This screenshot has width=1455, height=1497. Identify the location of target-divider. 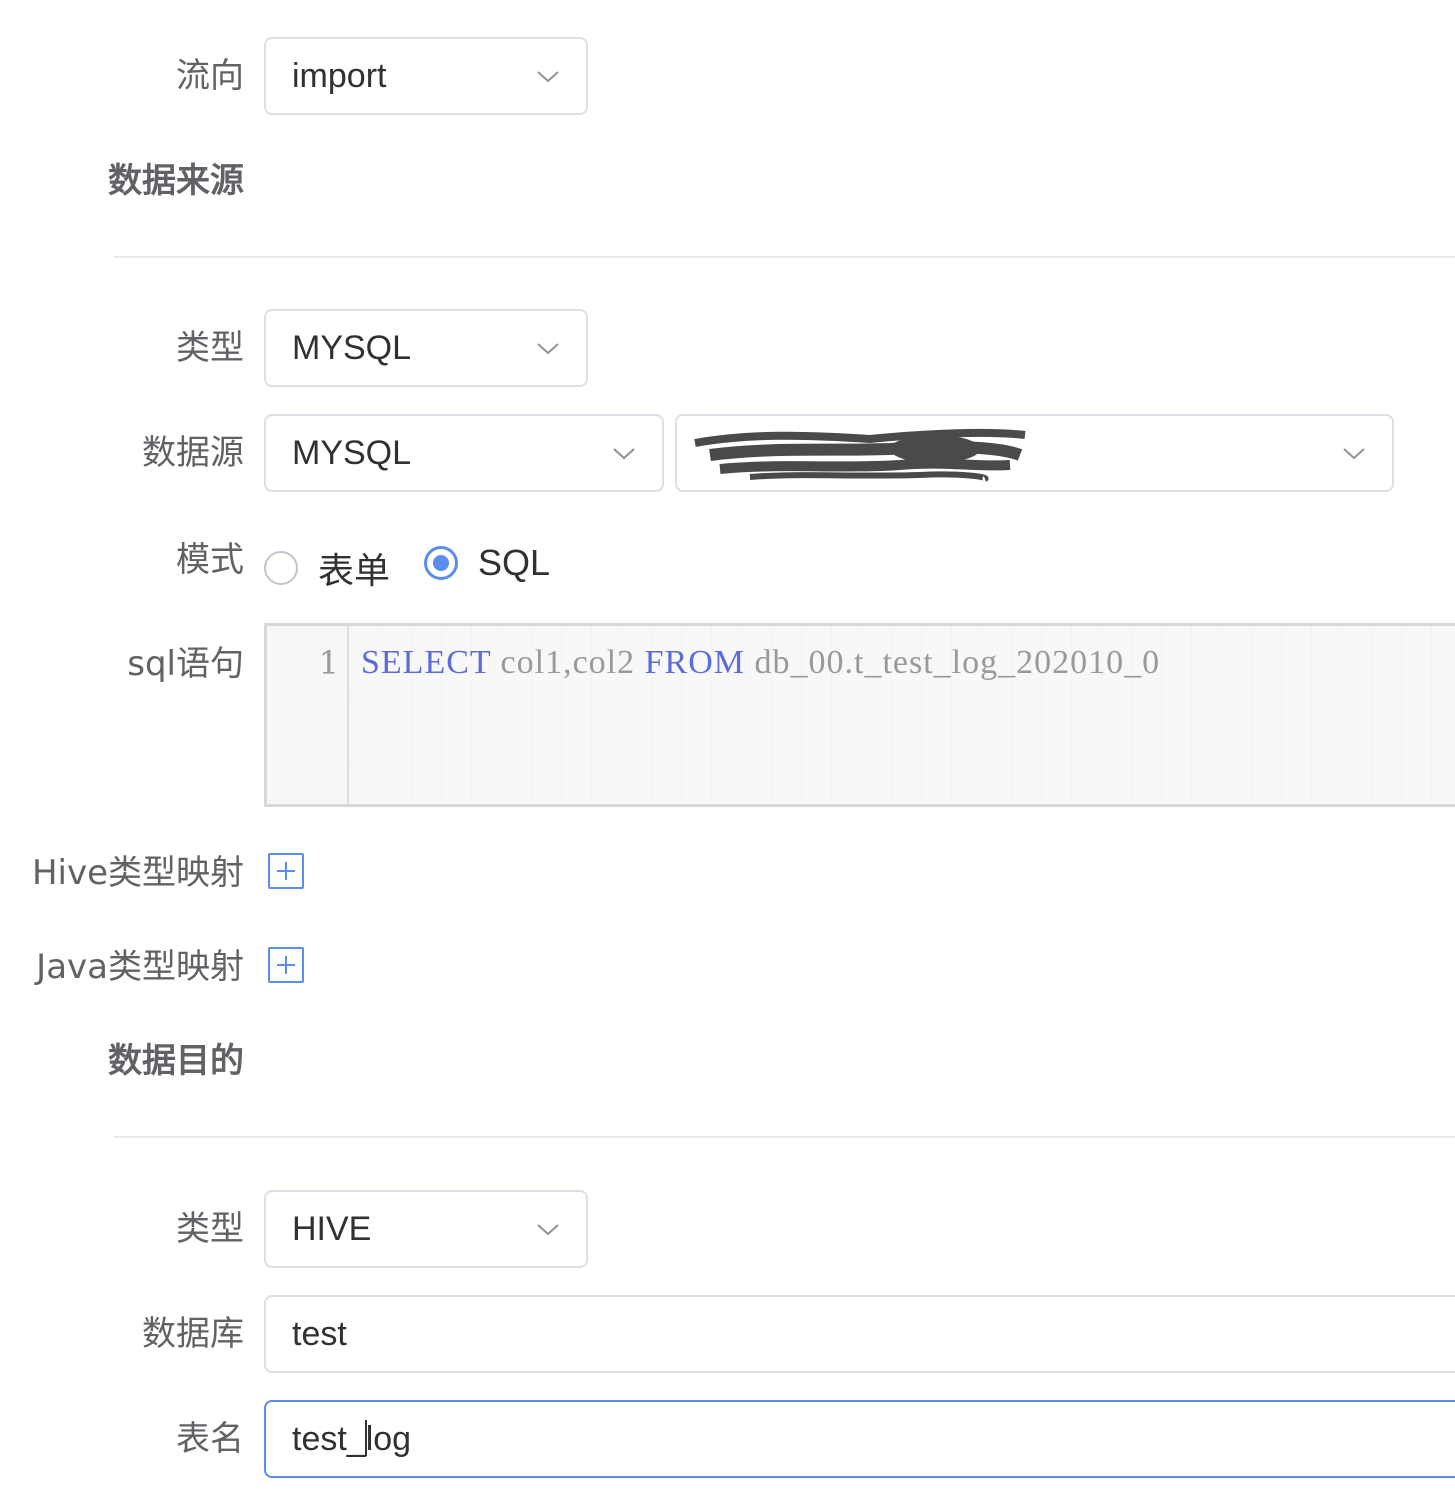
(784, 1137).